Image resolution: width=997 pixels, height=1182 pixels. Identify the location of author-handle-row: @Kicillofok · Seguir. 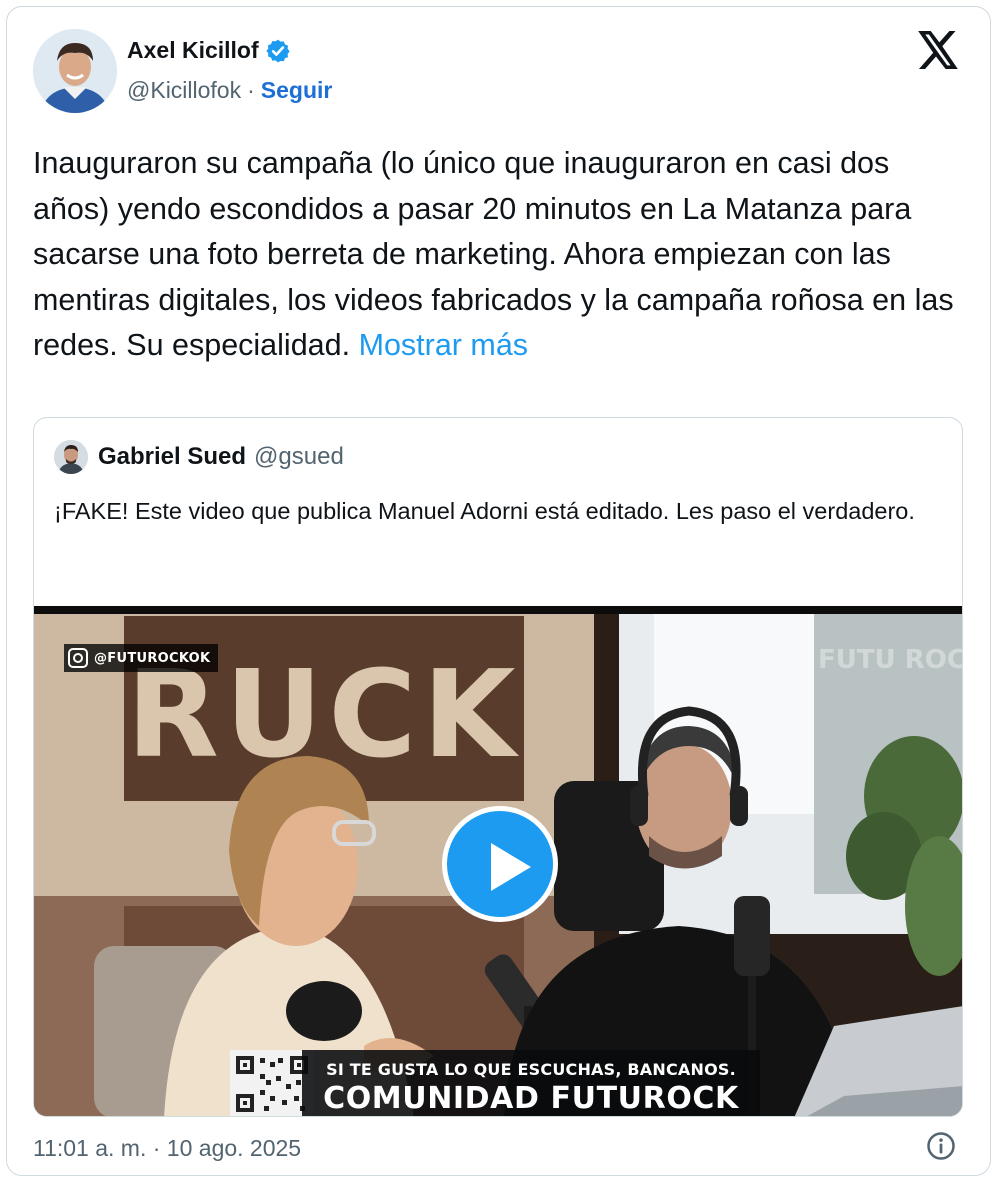
(229, 90).